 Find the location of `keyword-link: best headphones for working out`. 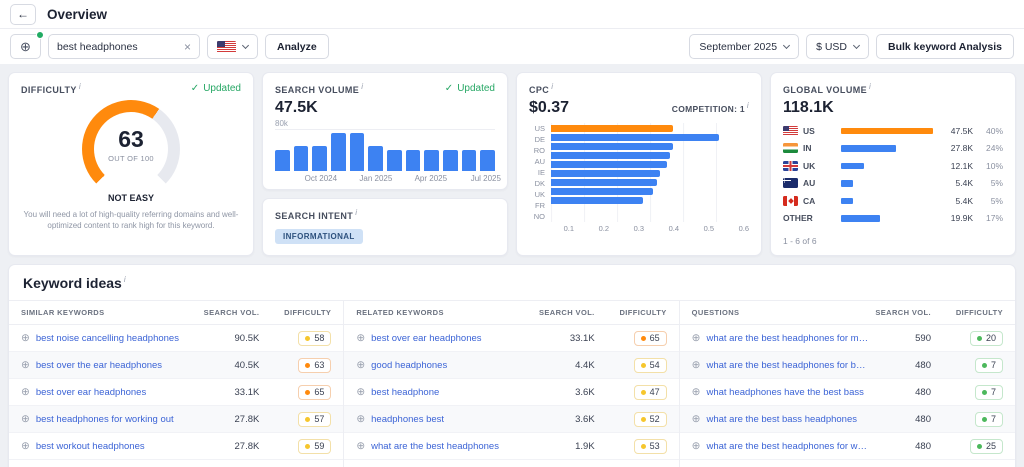

keyword-link: best headphones for working out is located at coordinates (105, 419).